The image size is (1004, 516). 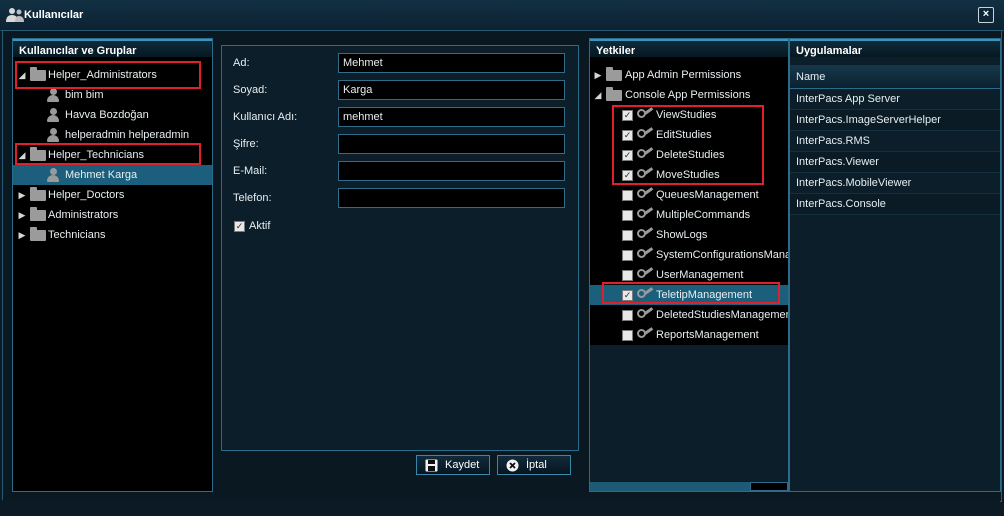 I want to click on permission-group-row: ▶ App Admin Permissions, so click(x=689, y=75).